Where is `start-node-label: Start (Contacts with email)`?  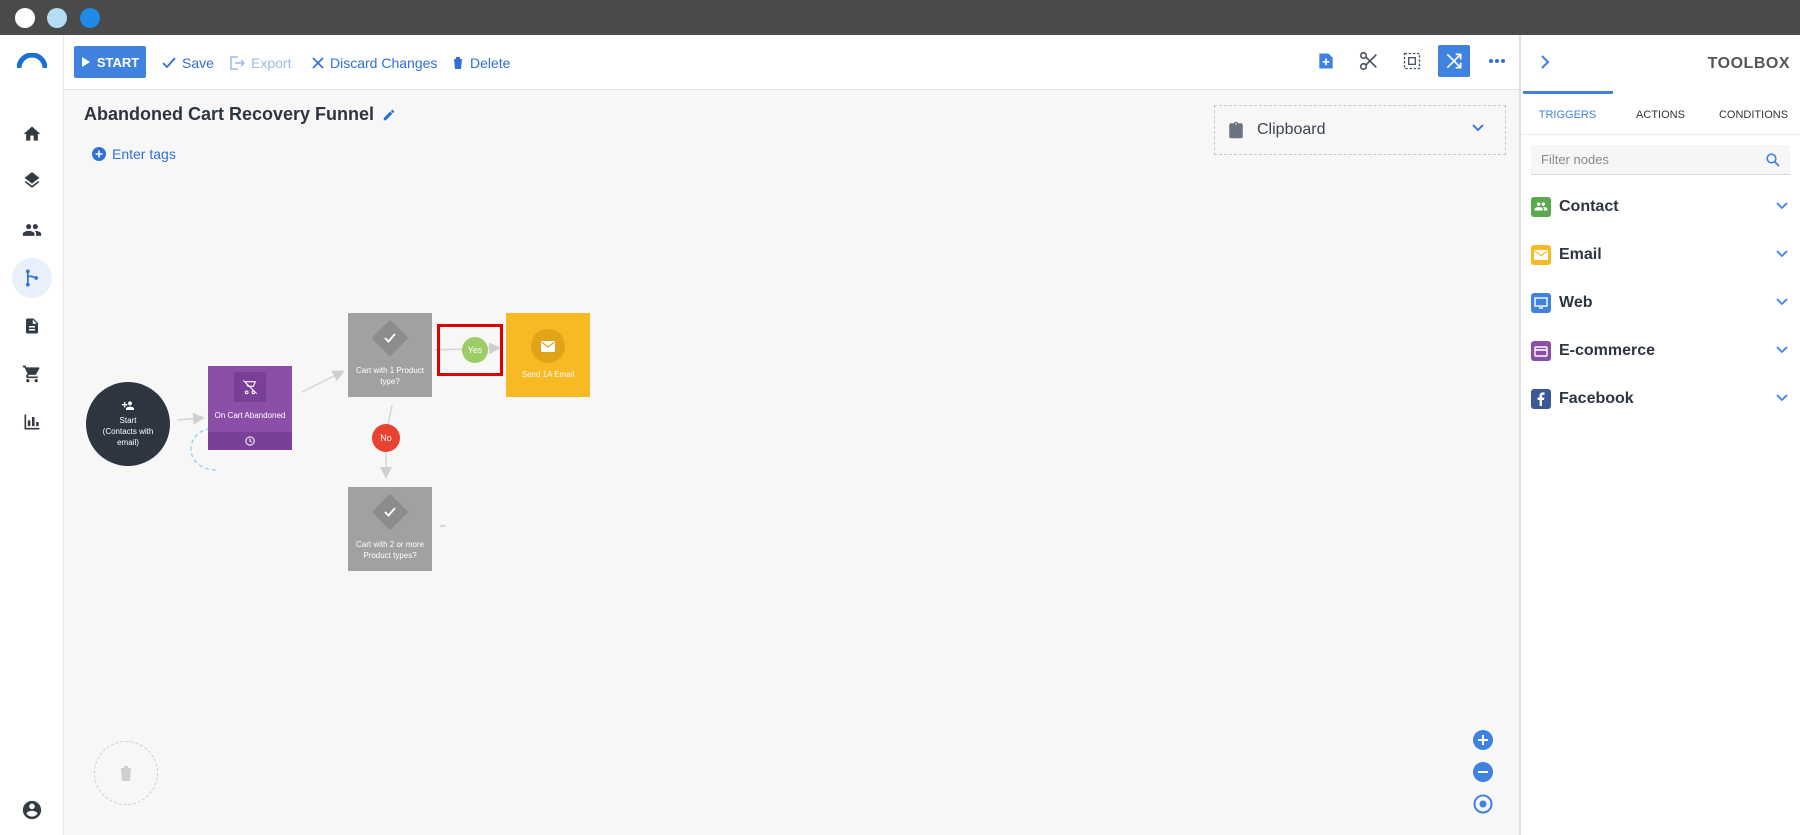
start-node-label: Start (Contacts with email) is located at coordinates (128, 431).